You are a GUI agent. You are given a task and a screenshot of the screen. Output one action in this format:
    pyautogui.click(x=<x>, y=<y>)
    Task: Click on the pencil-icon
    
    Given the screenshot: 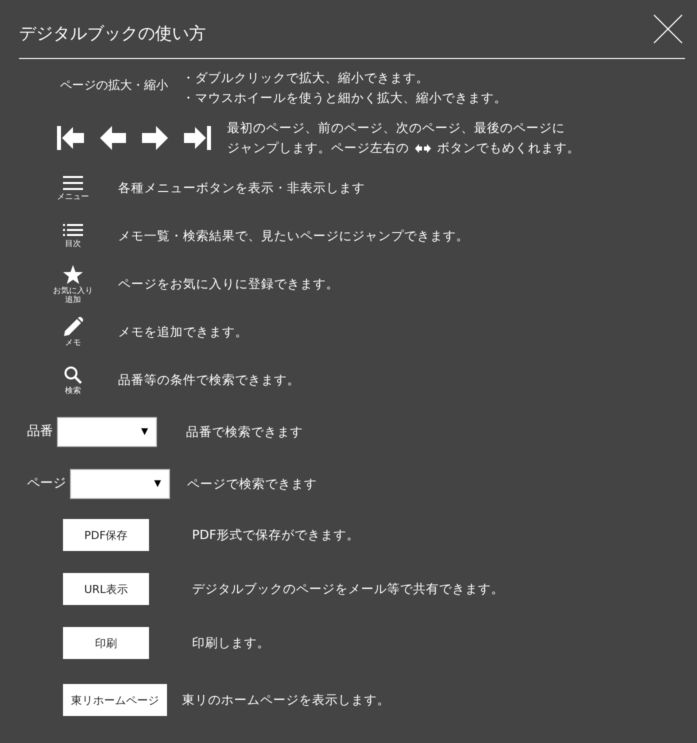 What is the action you would take?
    pyautogui.click(x=73, y=326)
    